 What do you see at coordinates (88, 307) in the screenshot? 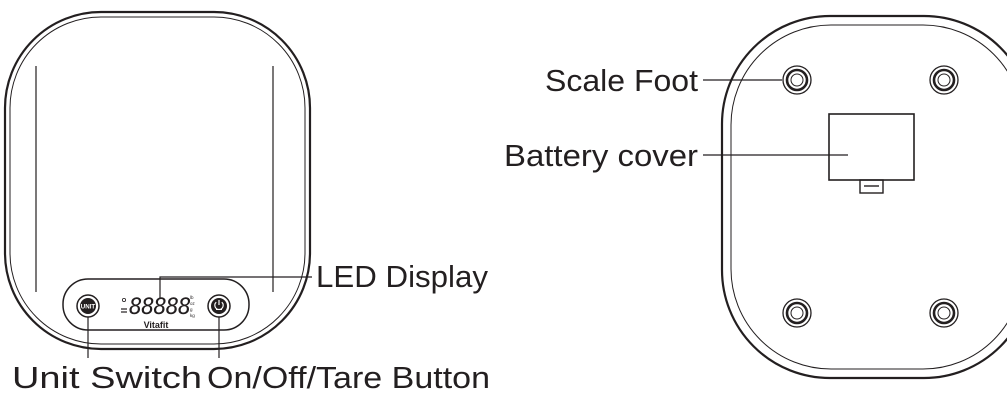
I see `unit-button-text: UNIT` at bounding box center [88, 307].